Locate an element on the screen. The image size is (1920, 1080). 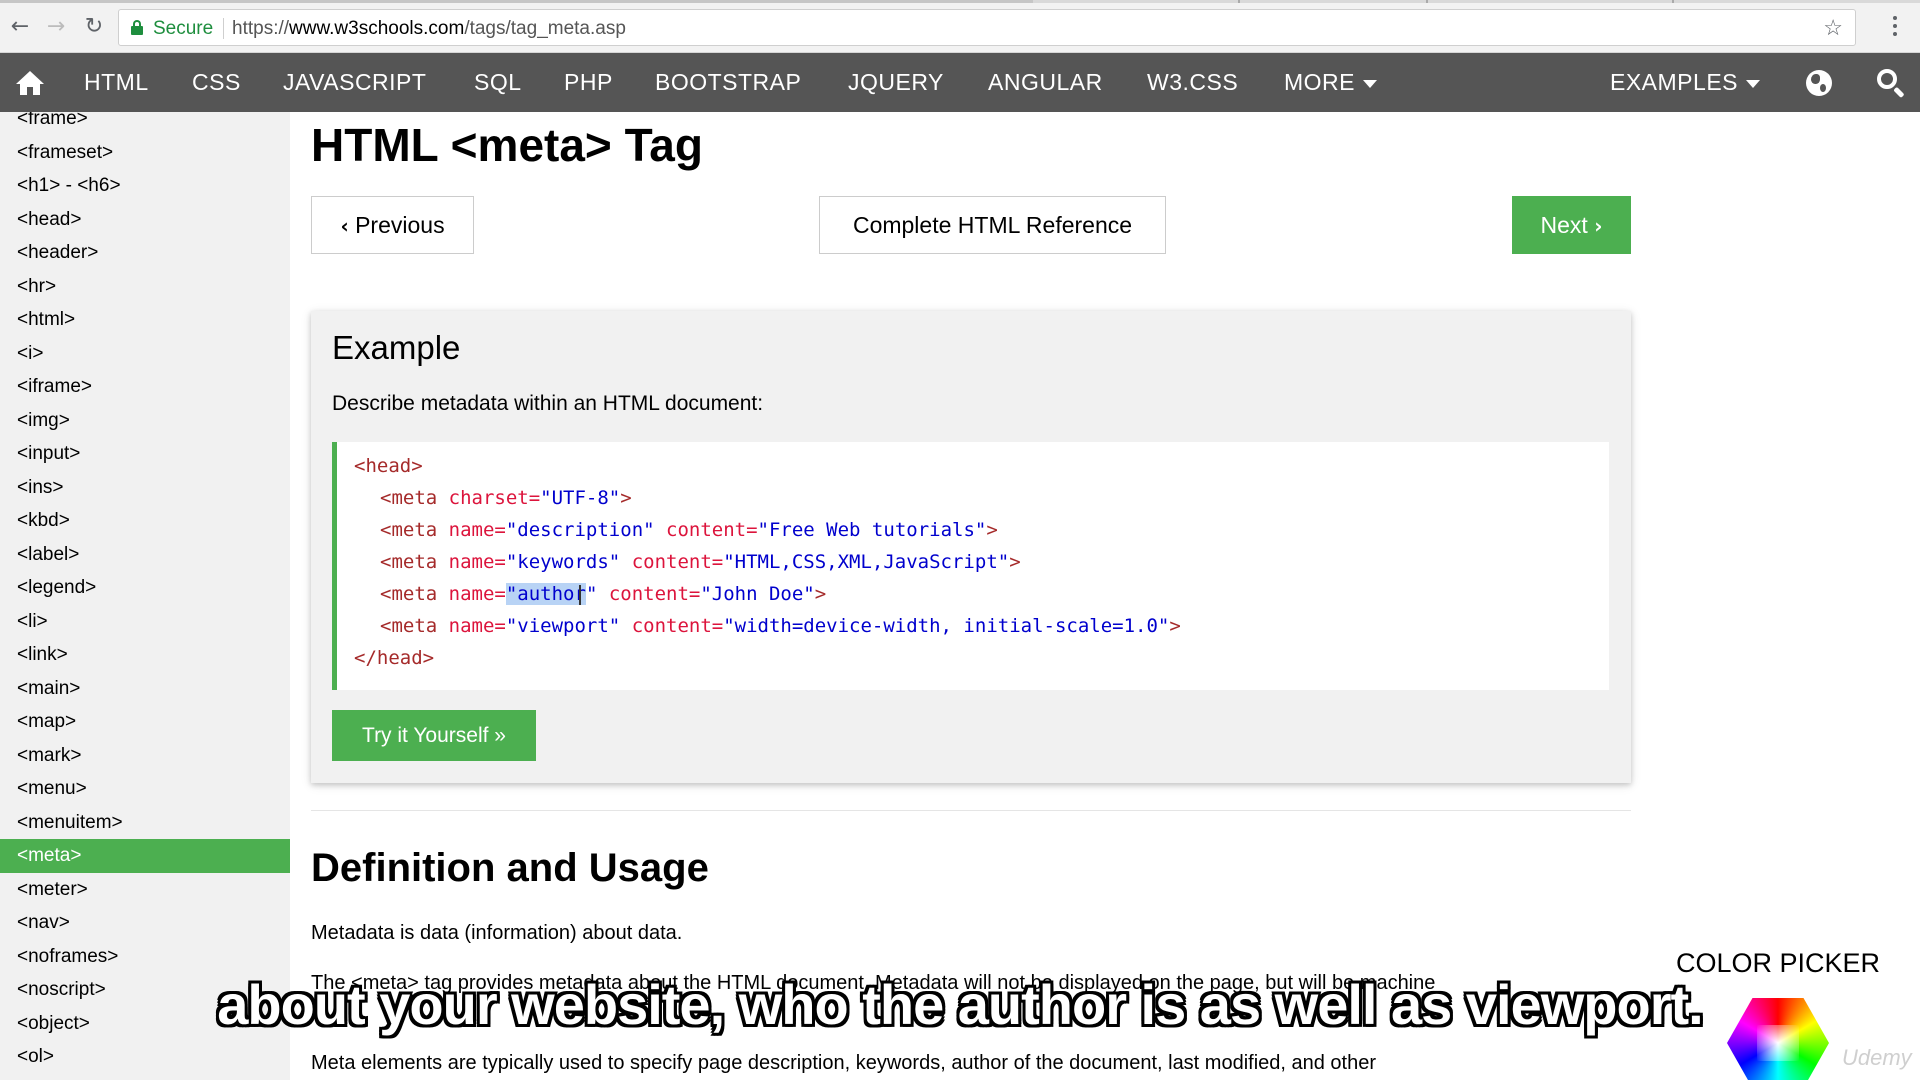
text-cursor-icon is located at coordinates (579, 594).